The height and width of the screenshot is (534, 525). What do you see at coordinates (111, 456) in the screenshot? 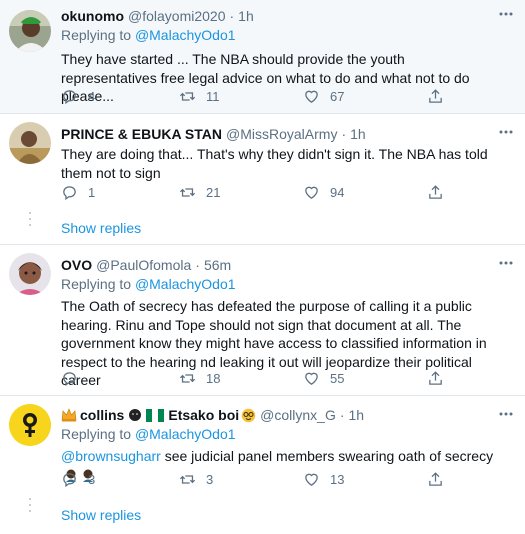
I see `text-mention: @brownsugharr` at bounding box center [111, 456].